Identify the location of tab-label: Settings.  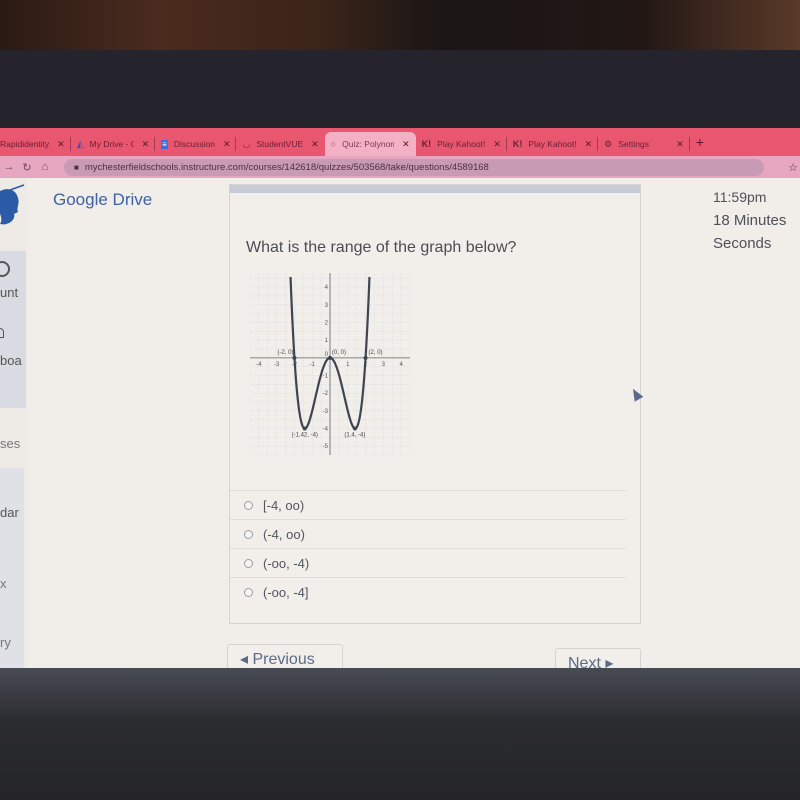
(633, 144).